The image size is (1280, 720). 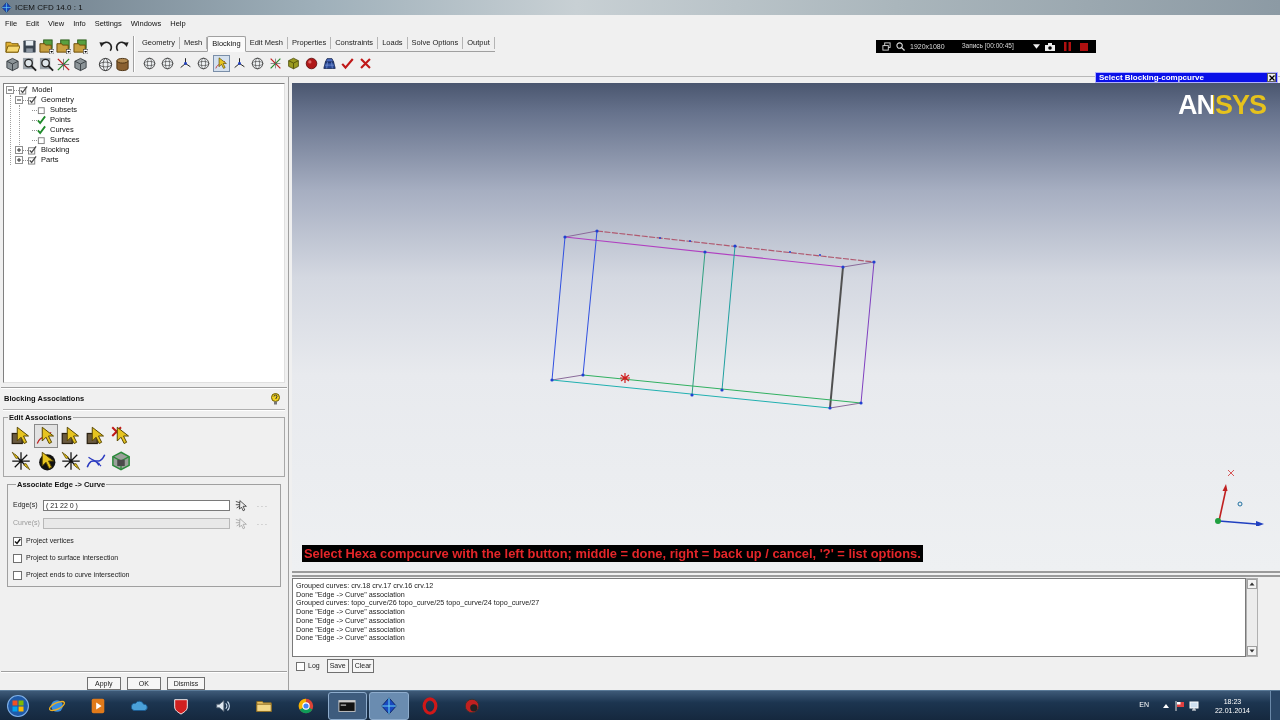 I want to click on windows-icon, so click(x=886, y=46).